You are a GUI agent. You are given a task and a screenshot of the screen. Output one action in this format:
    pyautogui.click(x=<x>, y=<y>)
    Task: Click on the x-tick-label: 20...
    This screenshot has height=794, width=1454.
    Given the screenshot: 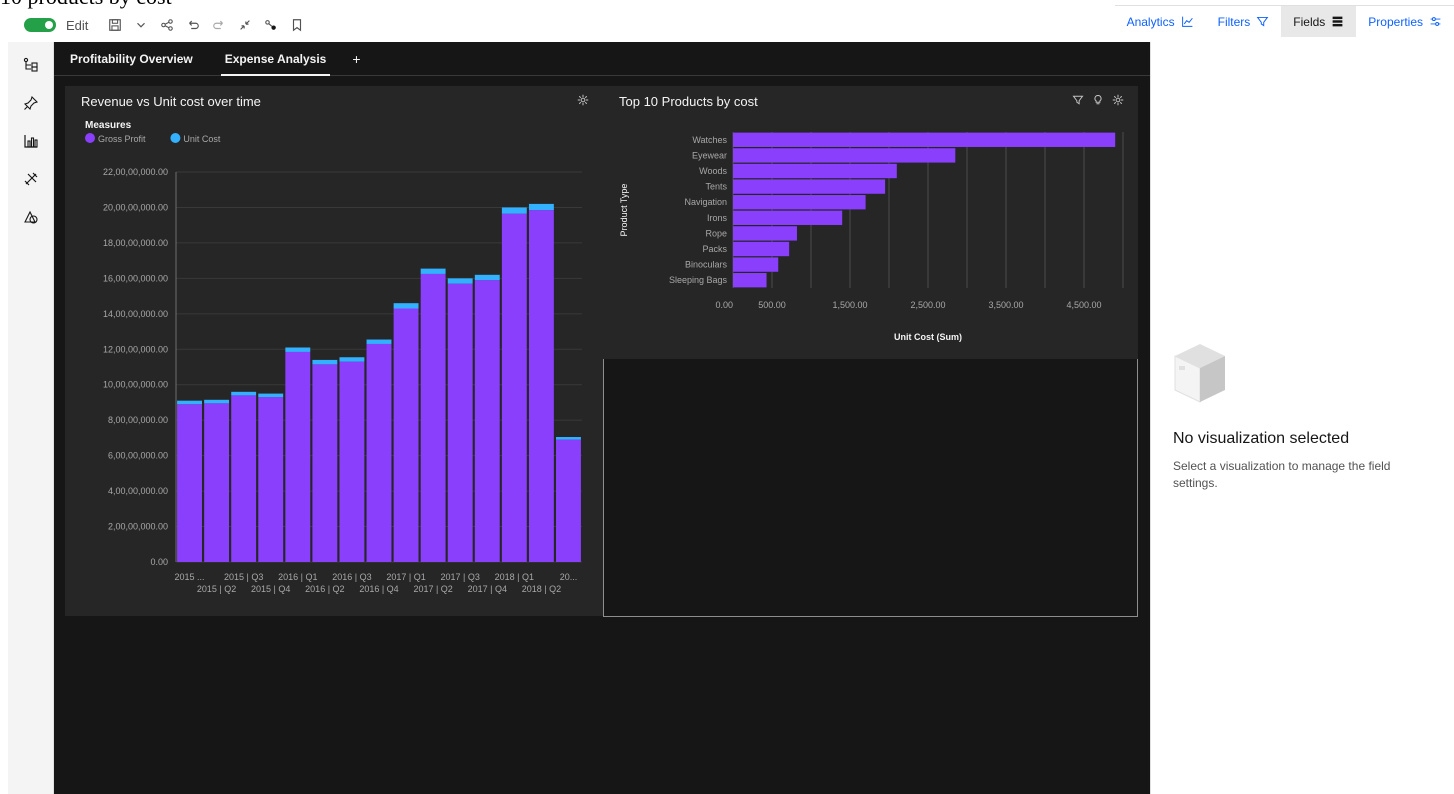 What is the action you would take?
    pyautogui.click(x=569, y=577)
    